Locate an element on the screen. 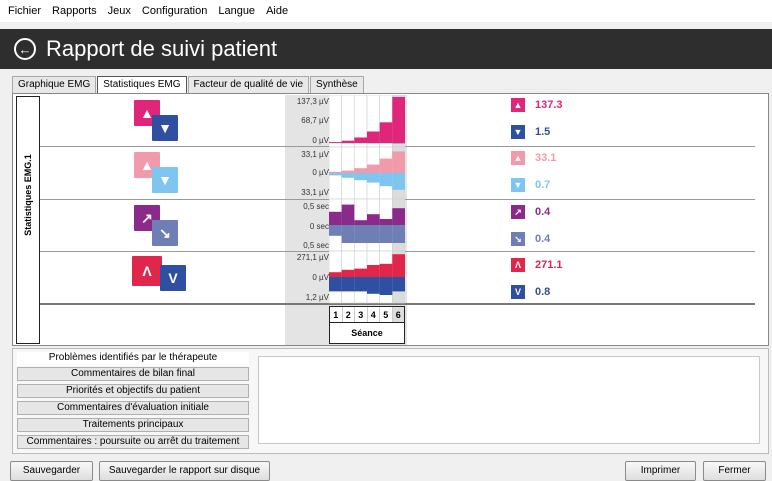 The width and height of the screenshot is (772, 481). legend-row3-top: ↗ 0.4 is located at coordinates (530, 212).